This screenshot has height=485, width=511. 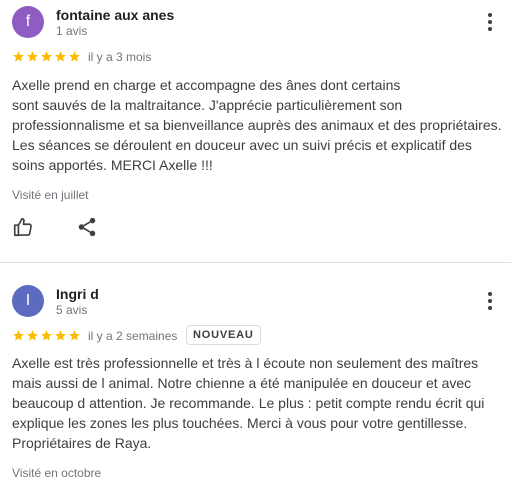 What do you see at coordinates (77, 294) in the screenshot?
I see `reviewer-name: Ingri d` at bounding box center [77, 294].